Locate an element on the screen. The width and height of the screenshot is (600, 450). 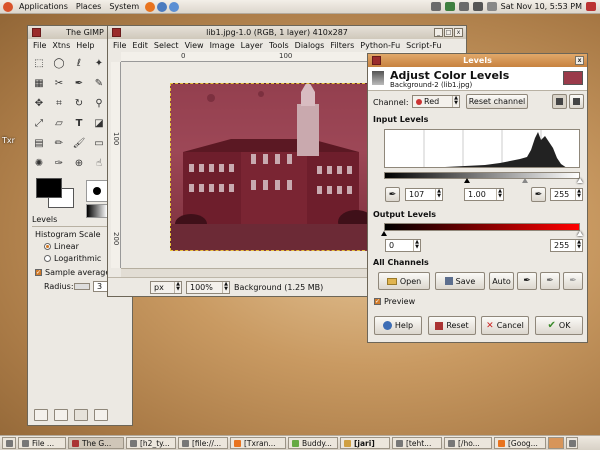
input-gamma-field: 1.00 ▲ ▼ is located at coordinates (484, 194).